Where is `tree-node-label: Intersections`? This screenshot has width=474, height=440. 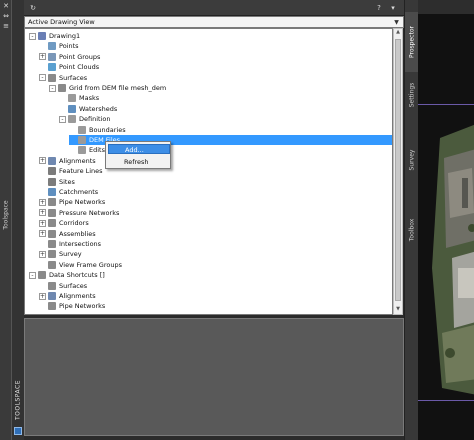
tree-node-label: Intersections is located at coordinates (80, 244).